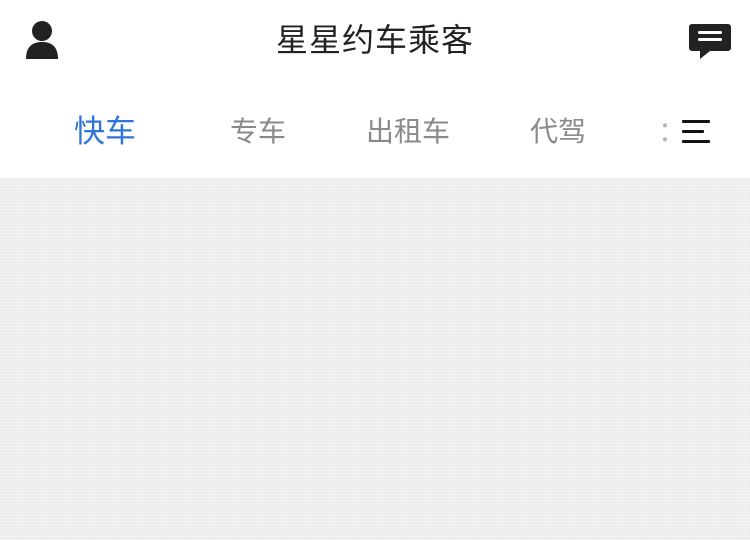  I want to click on message-button, so click(710, 40).